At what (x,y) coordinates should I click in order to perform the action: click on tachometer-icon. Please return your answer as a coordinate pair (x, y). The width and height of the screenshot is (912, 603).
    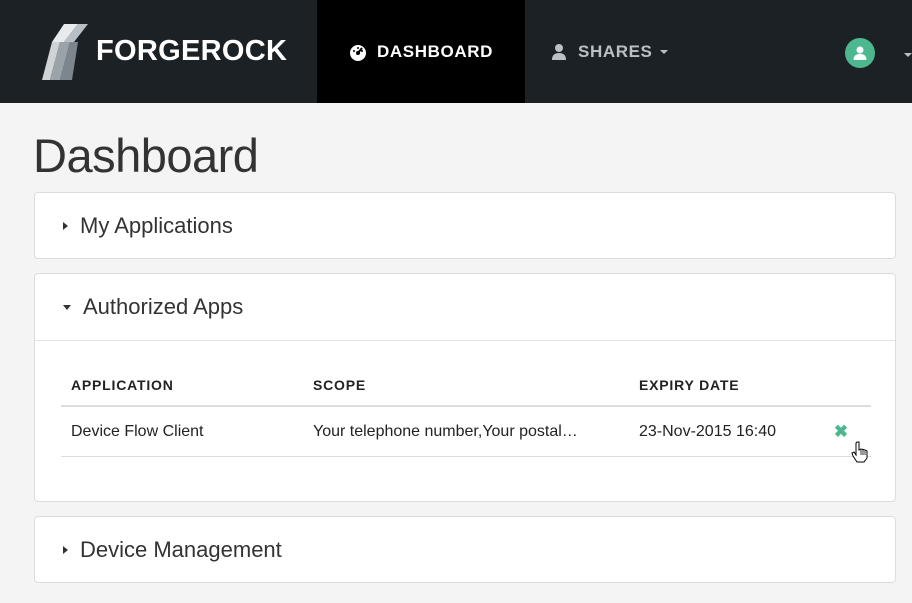
    Looking at the image, I should click on (358, 52).